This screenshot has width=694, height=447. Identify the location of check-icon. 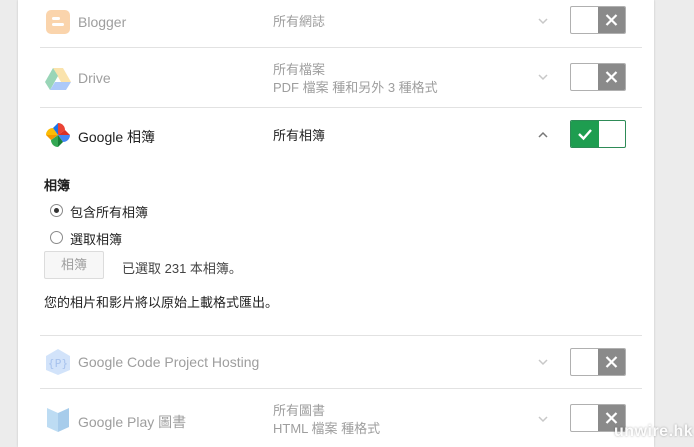
(585, 134).